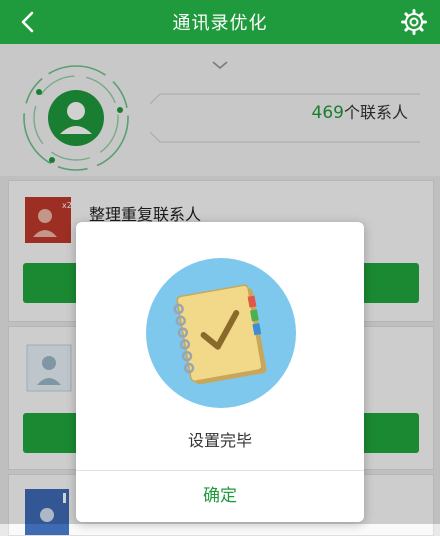  I want to click on app-header: 通讯录优化, so click(220, 22).